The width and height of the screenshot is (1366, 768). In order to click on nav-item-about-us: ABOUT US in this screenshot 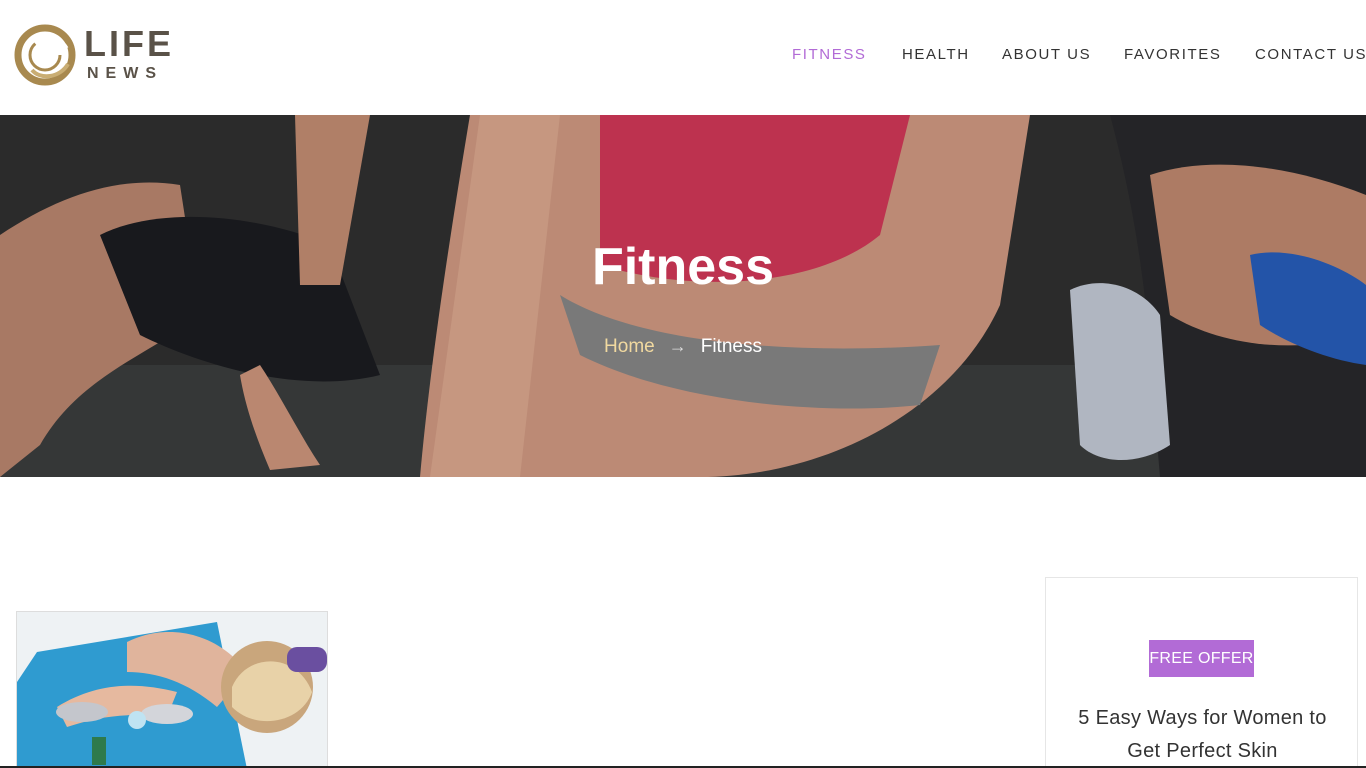, I will do `click(1046, 55)`.